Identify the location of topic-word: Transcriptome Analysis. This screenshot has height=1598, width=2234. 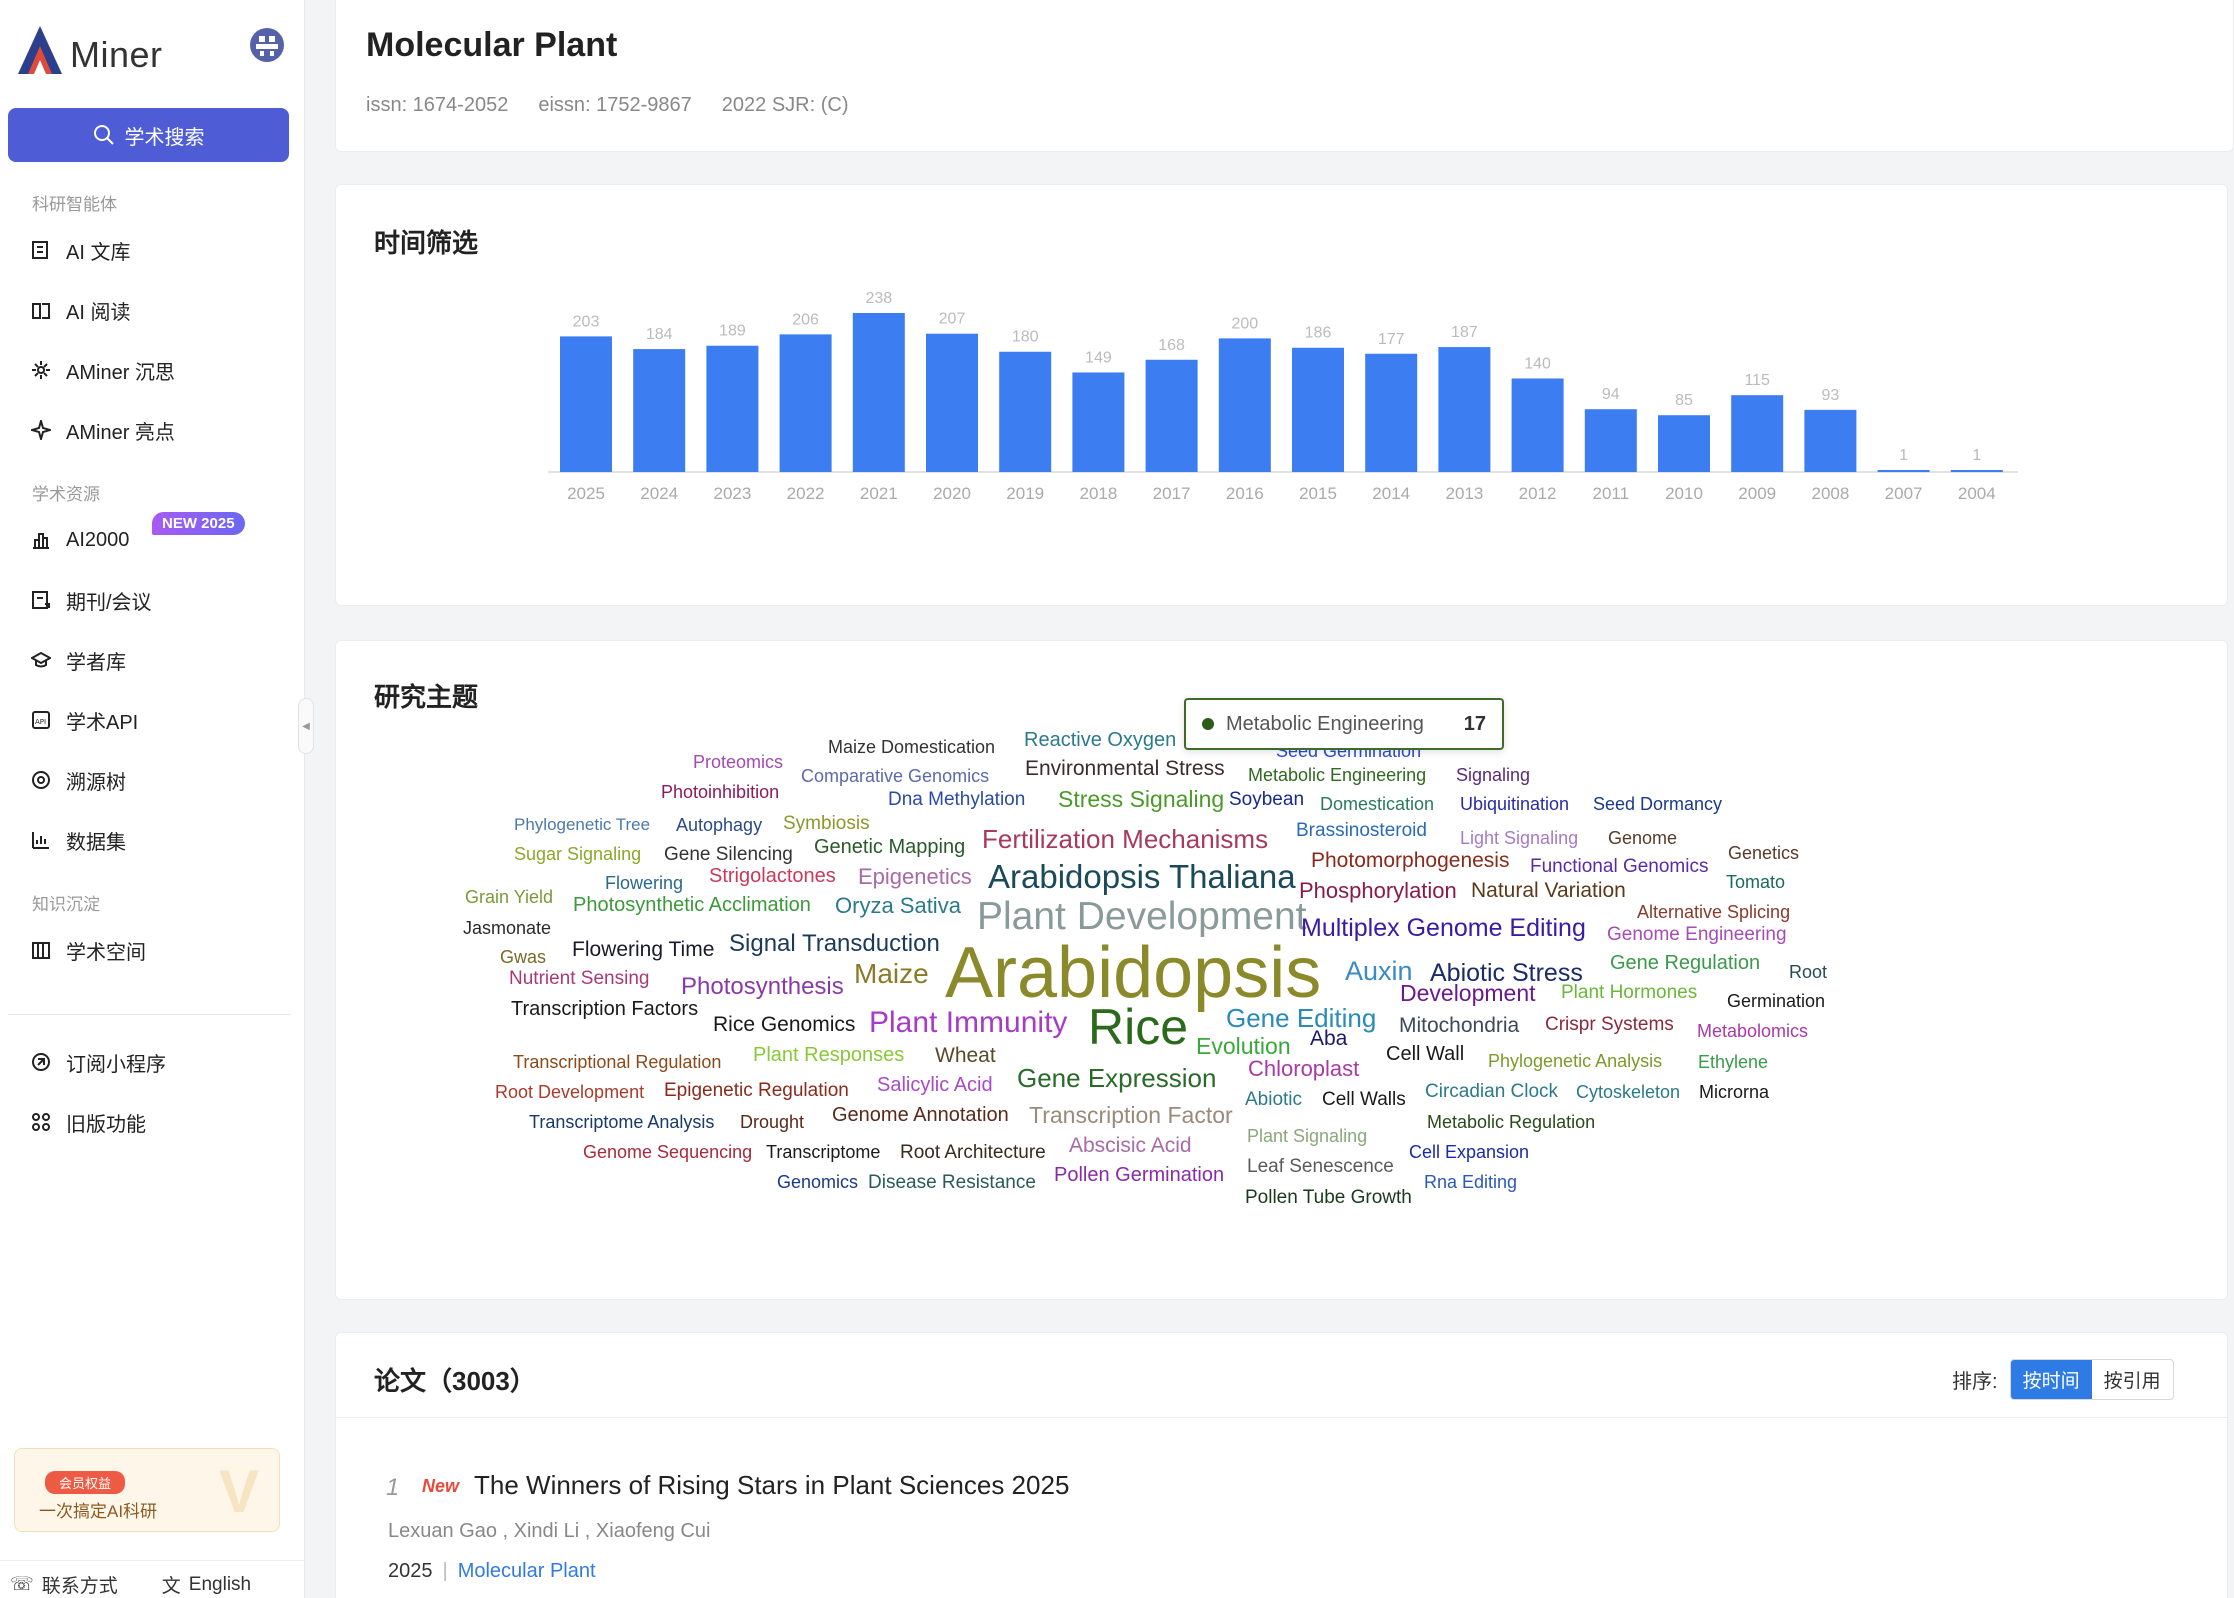
(621, 1122).